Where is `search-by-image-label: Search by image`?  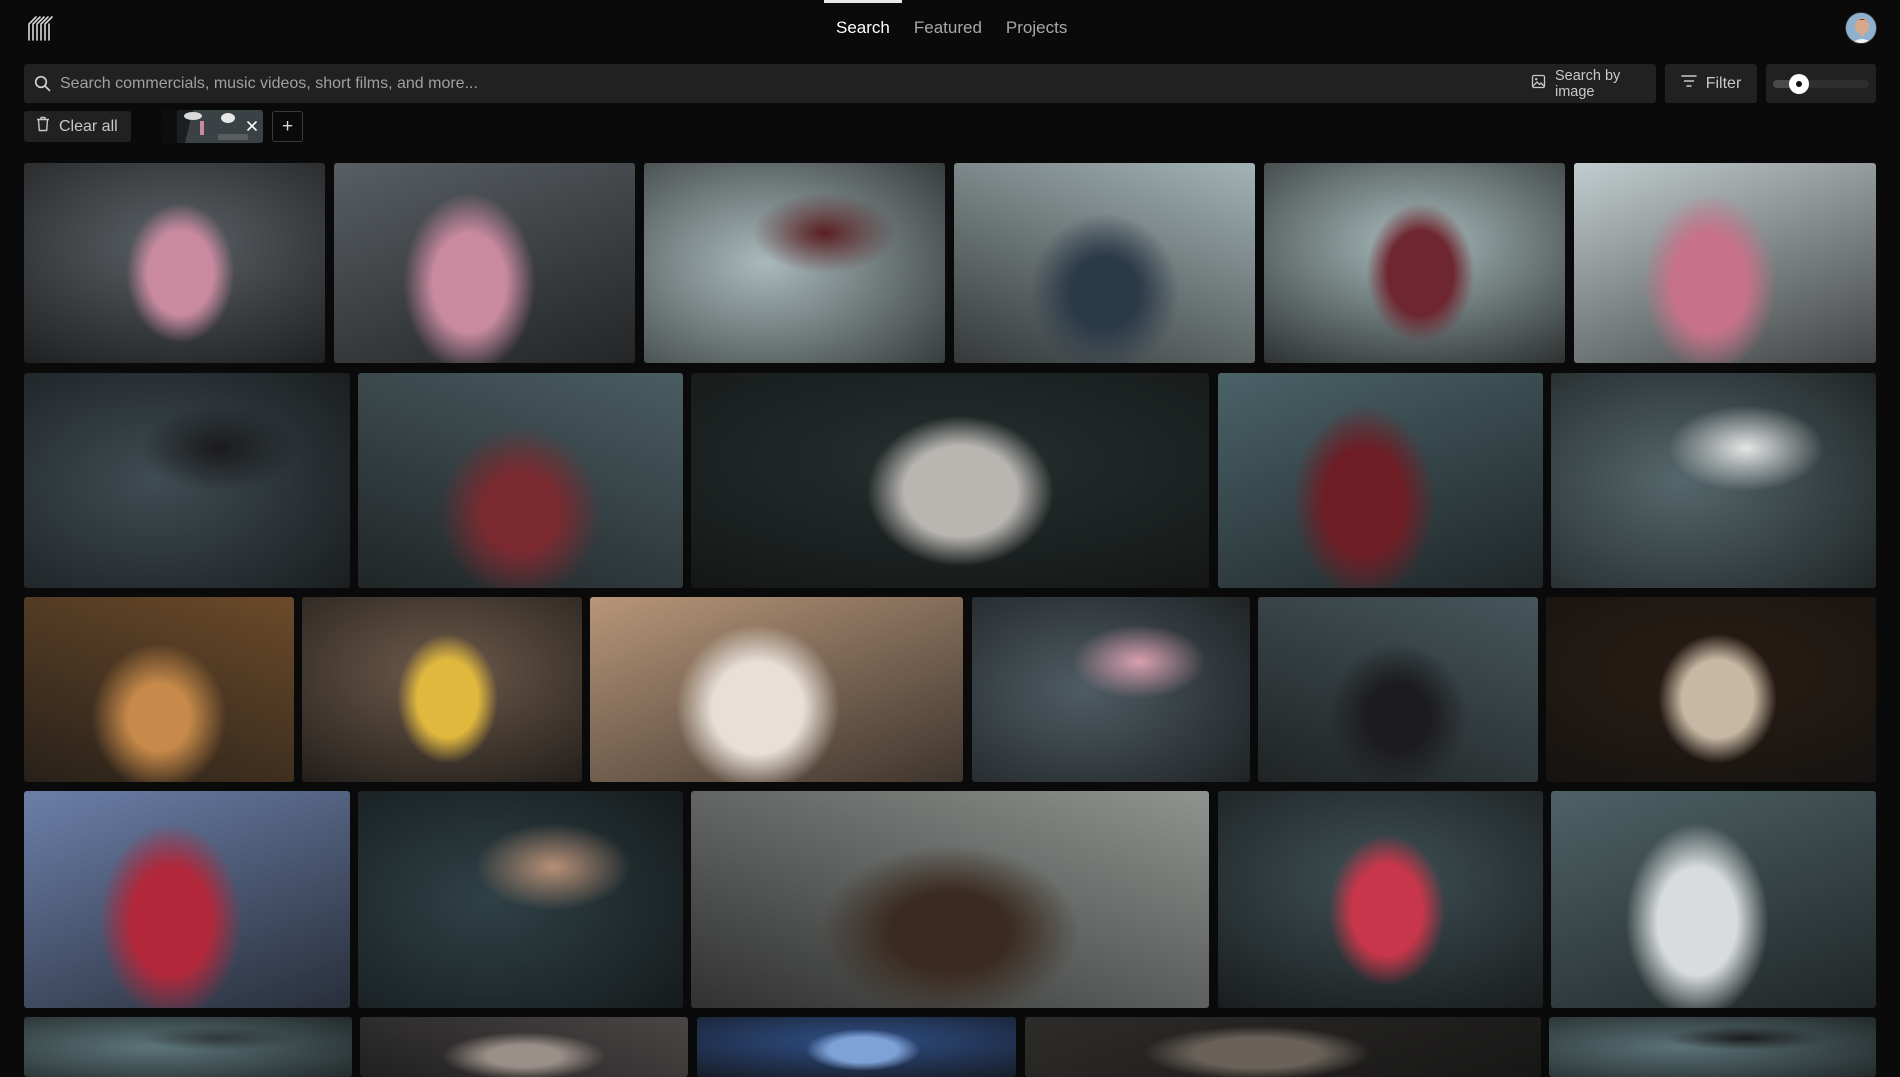
search-by-image-label: Search by image is located at coordinates (1588, 83).